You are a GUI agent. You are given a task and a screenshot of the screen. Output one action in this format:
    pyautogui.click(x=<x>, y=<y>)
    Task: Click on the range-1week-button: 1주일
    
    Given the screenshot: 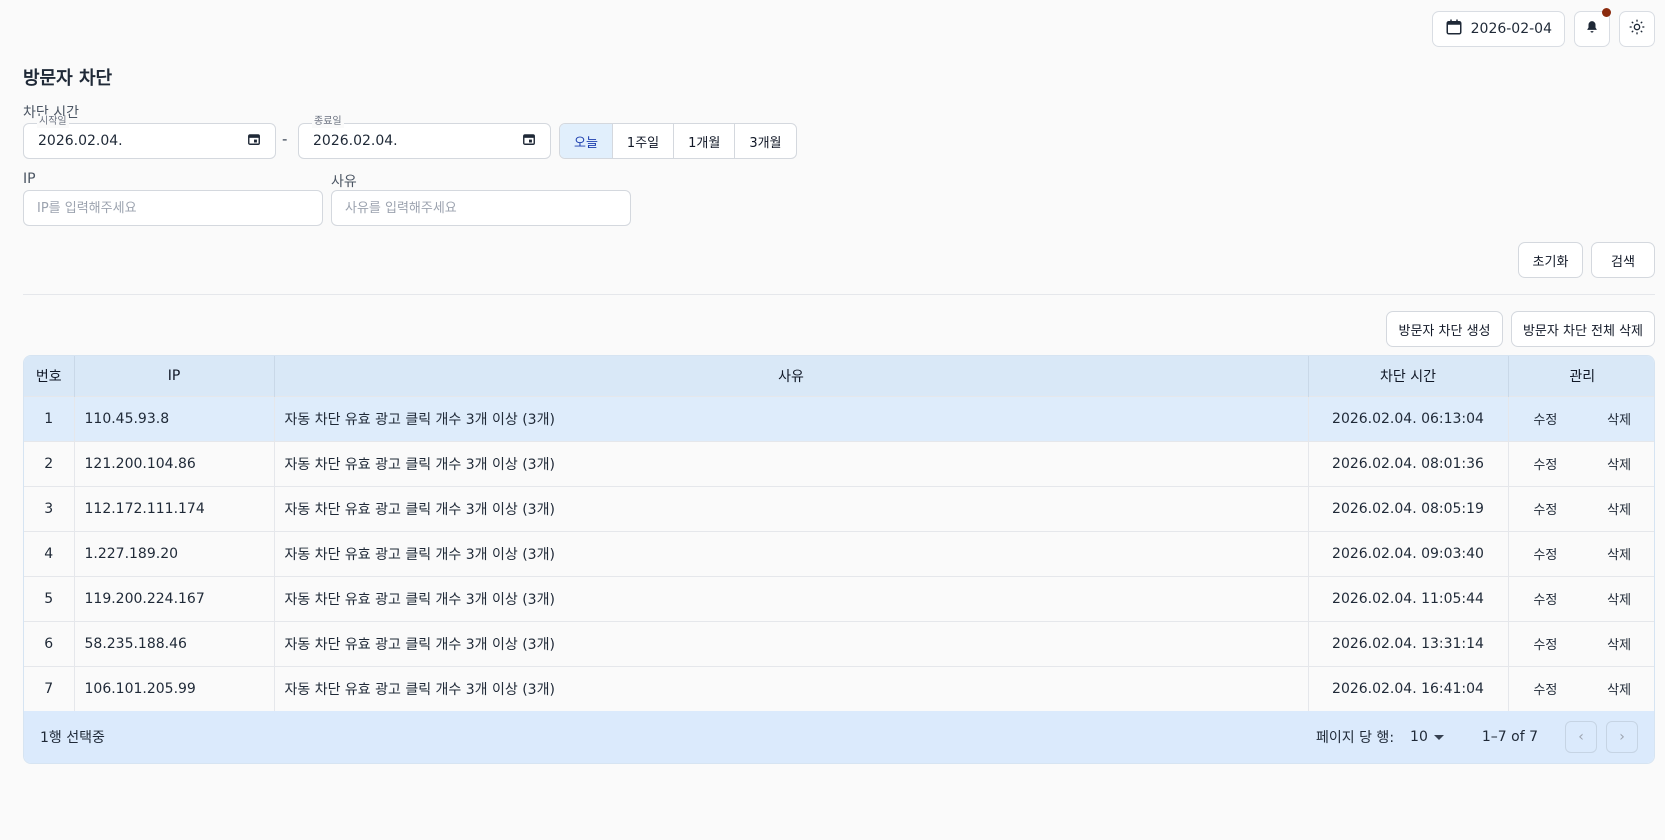 What is the action you would take?
    pyautogui.click(x=644, y=141)
    